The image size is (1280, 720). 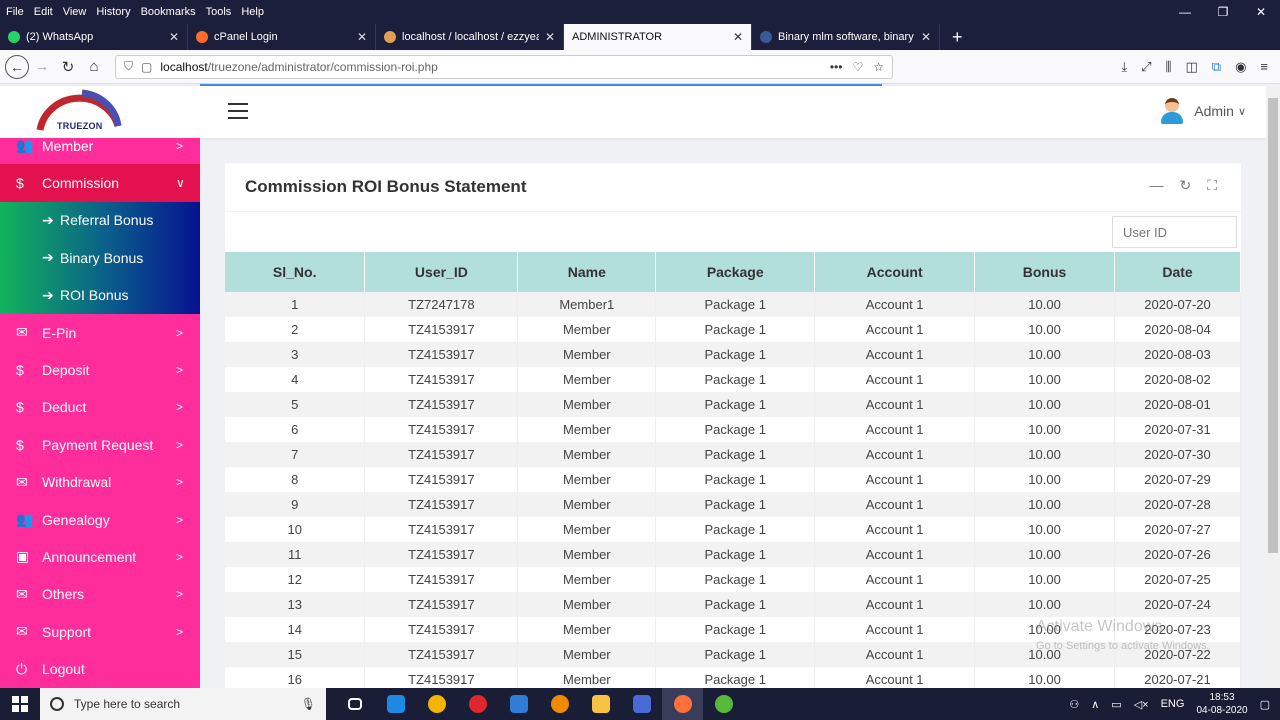 I want to click on column-header: Name, so click(x=587, y=272).